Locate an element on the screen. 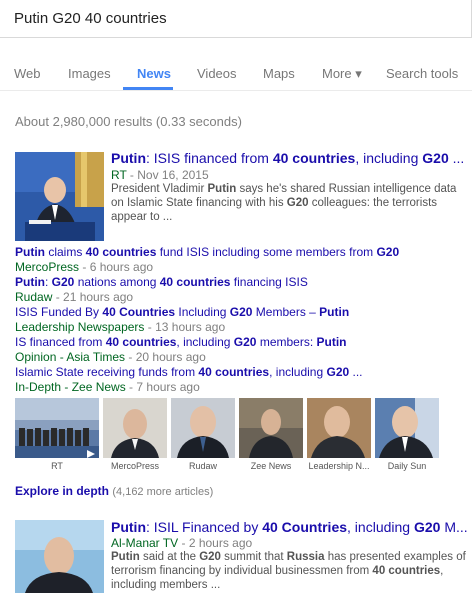  result-source: Al-Manar TV - 2 hours ago is located at coordinates (182, 543).